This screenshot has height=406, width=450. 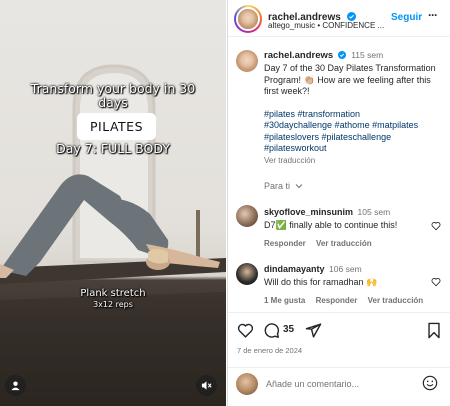 I want to click on emoji-icon, so click(x=430, y=383).